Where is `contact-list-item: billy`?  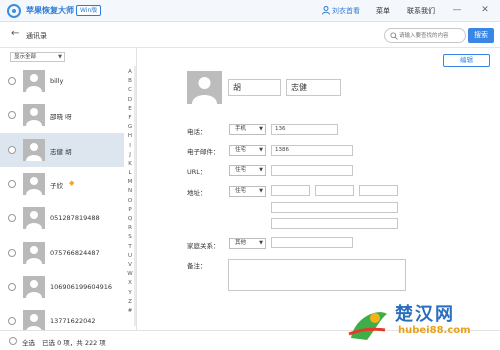 contact-list-item: billy is located at coordinates (62, 81).